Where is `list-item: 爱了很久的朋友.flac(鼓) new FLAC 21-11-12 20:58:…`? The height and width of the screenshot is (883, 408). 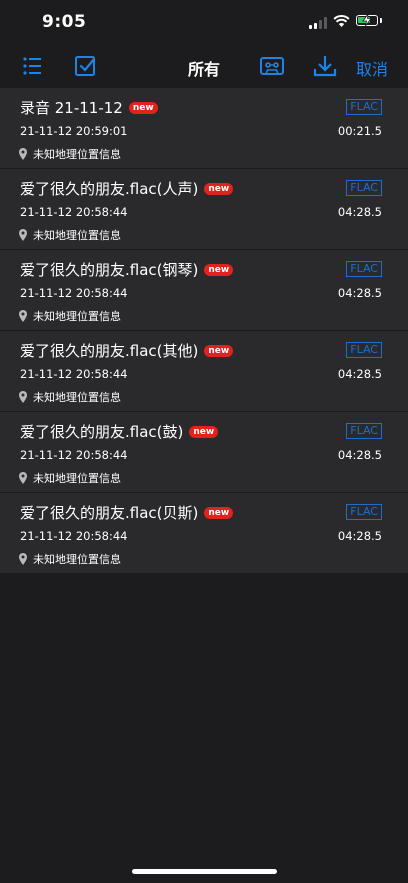 list-item: 爱了很久的朋友.flac(鼓) new FLAC 21-11-12 20:58:… is located at coordinates (204, 452).